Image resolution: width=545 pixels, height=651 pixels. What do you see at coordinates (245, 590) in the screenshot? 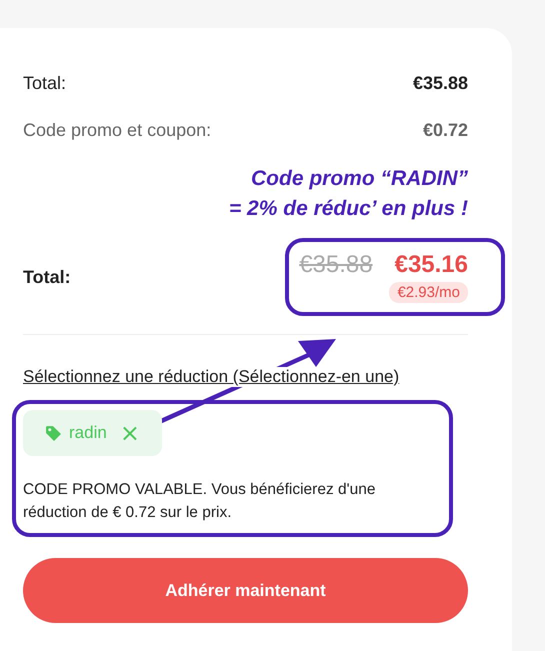
I see `join-button: Adhérer maintenant` at bounding box center [245, 590].